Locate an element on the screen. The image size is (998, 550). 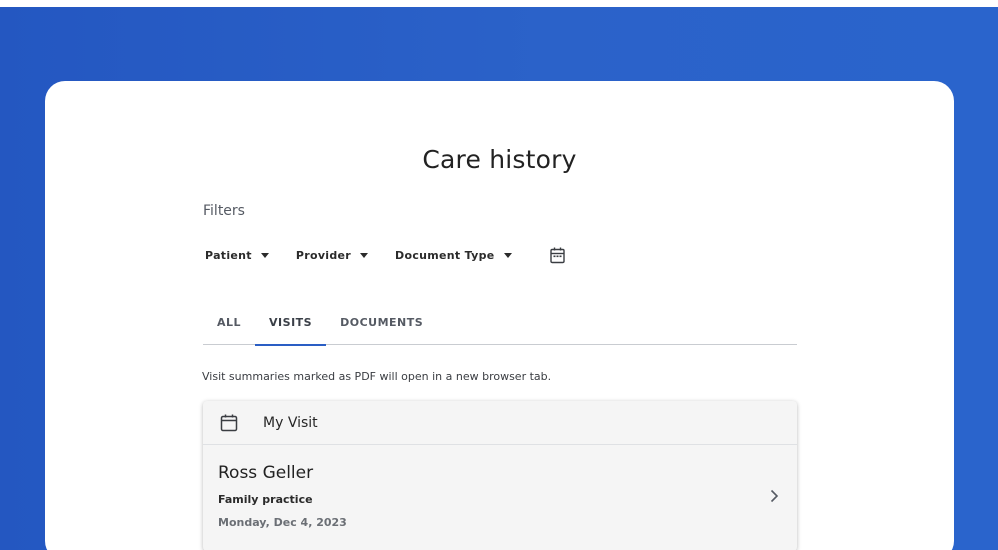
date-filter-button is located at coordinates (558, 255).